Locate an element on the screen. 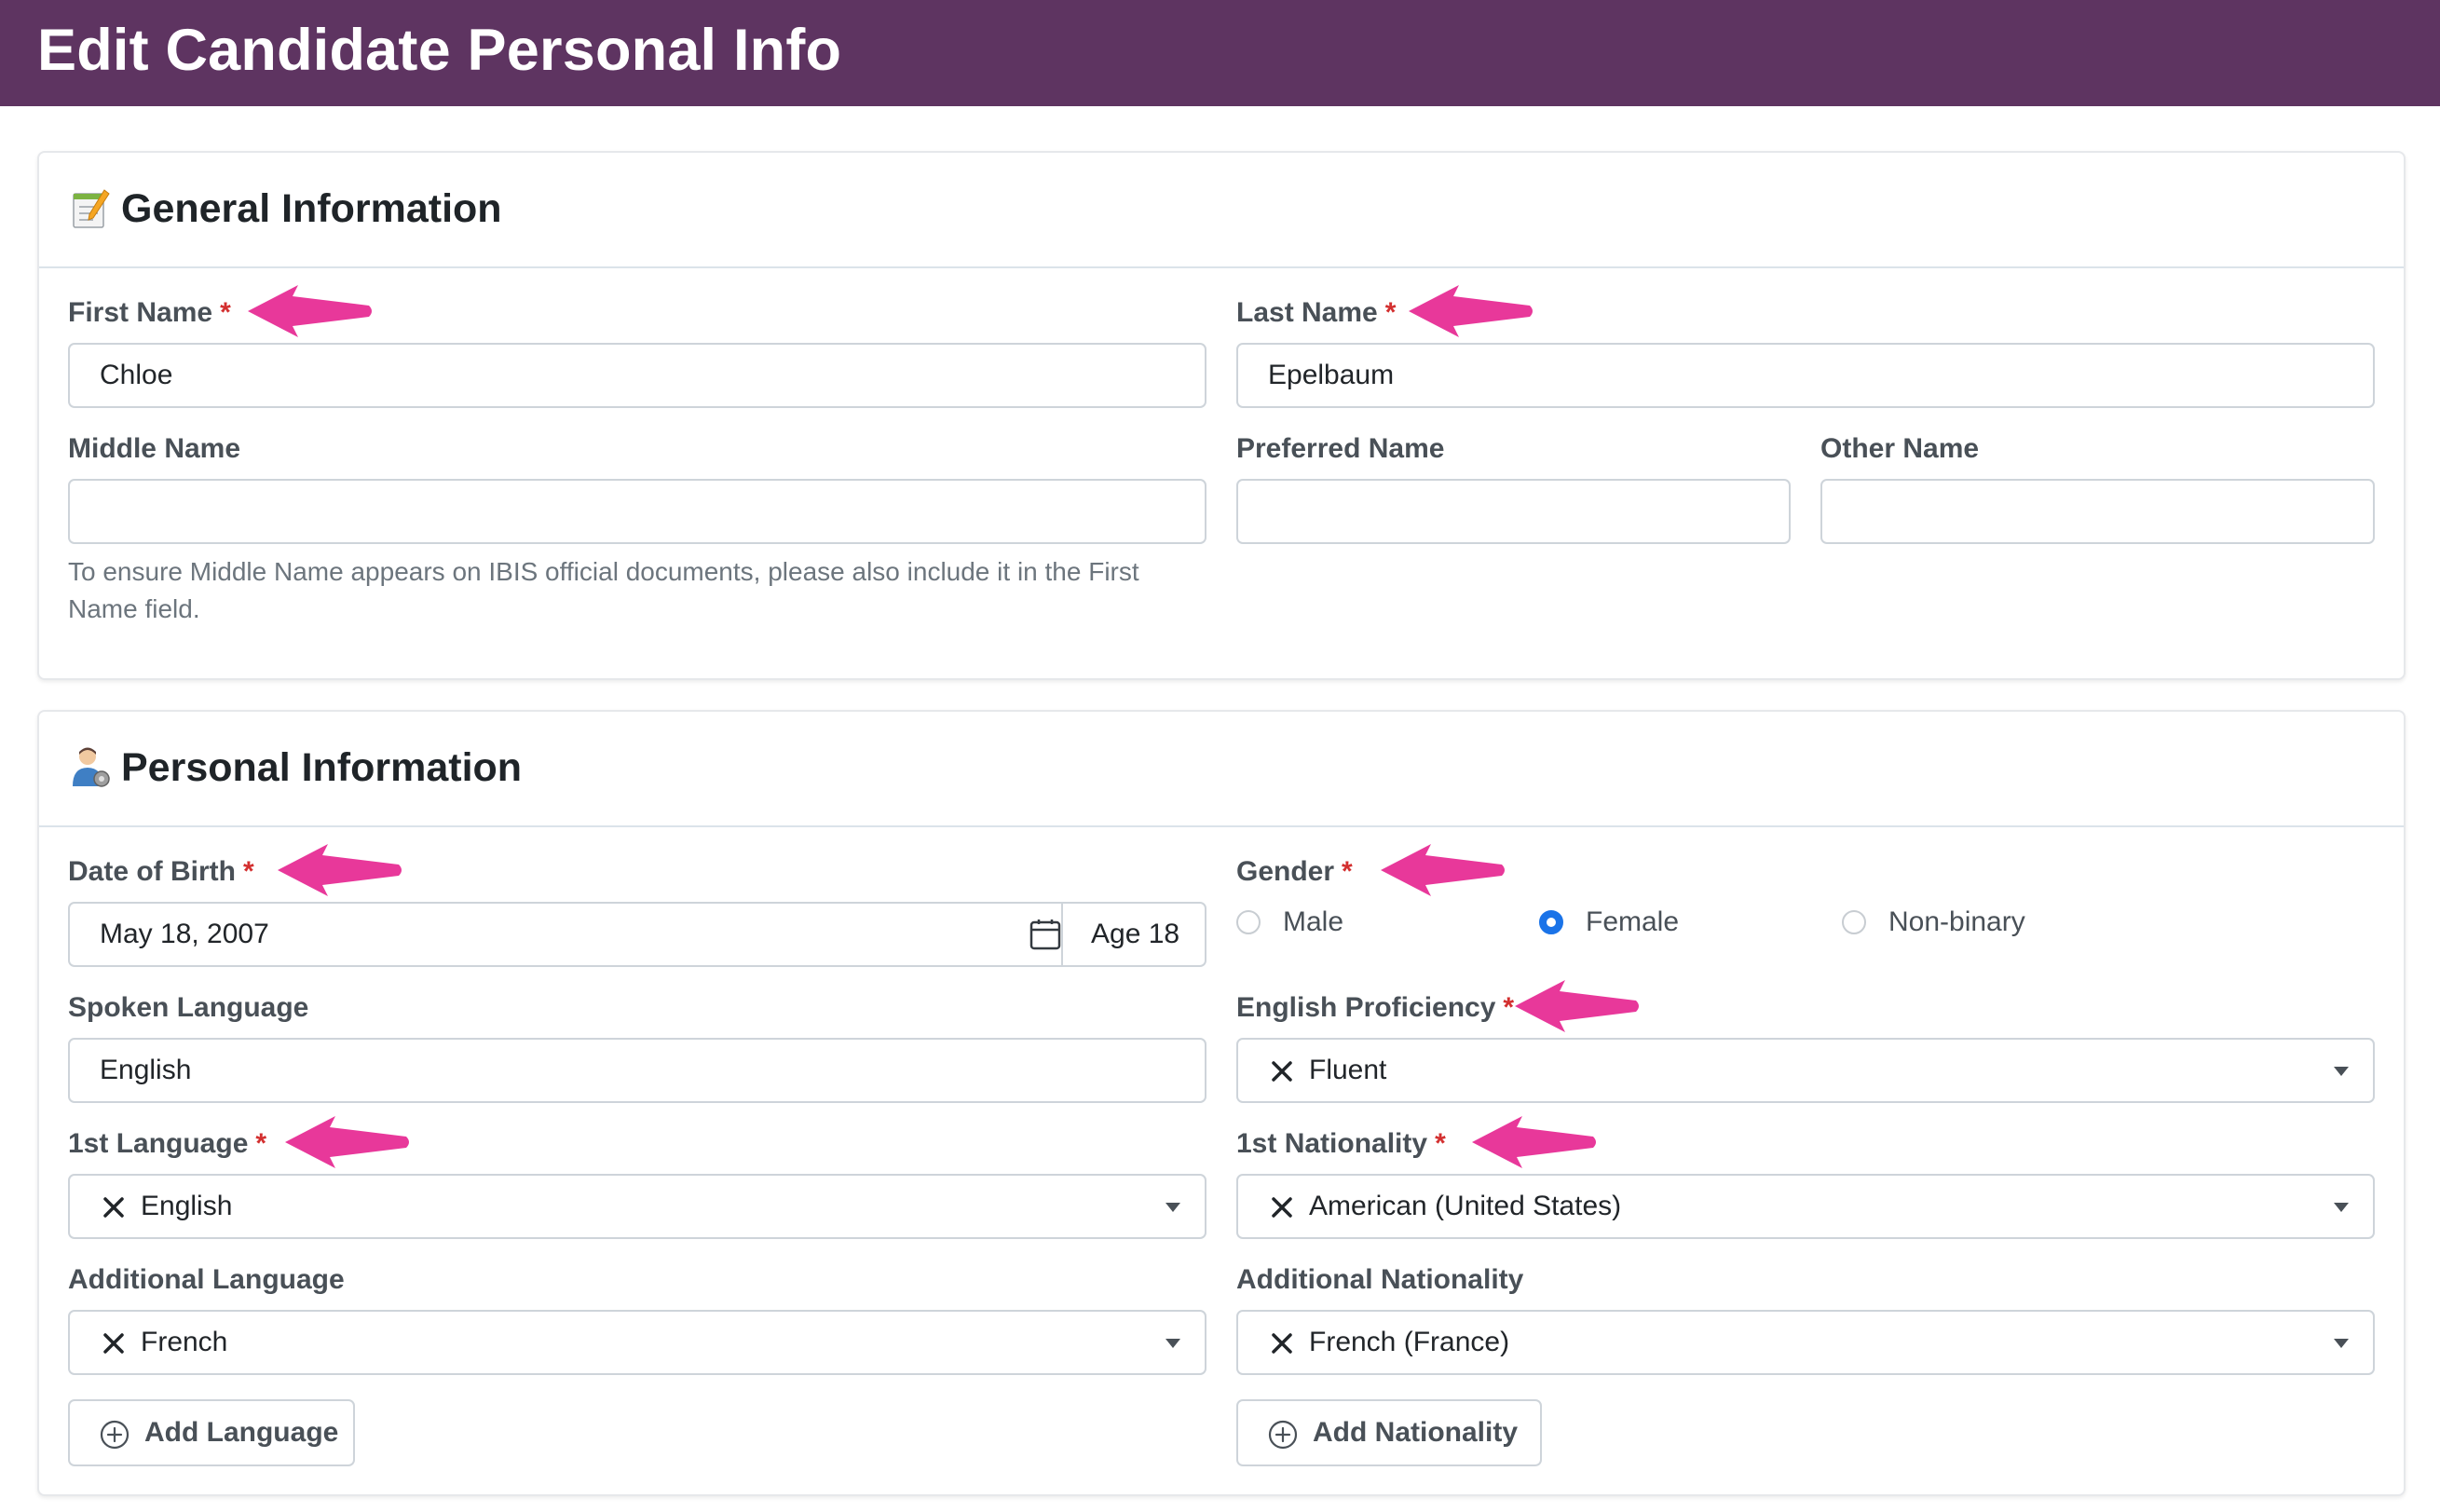  first-nationality-select: American (United States) is located at coordinates (1805, 1206).